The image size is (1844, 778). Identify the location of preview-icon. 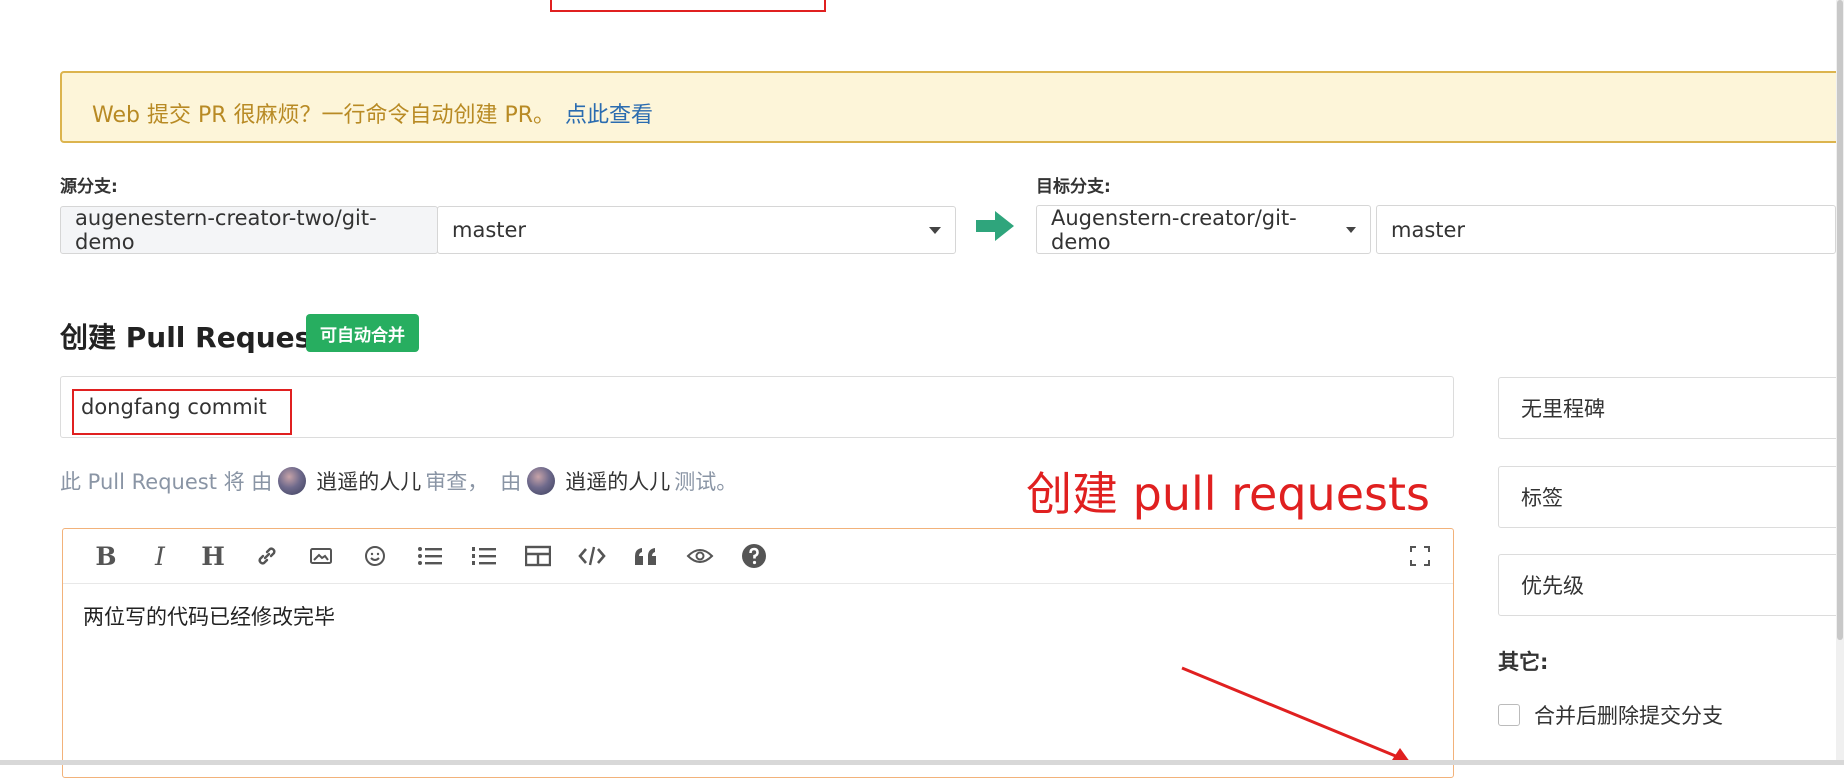
(700, 556).